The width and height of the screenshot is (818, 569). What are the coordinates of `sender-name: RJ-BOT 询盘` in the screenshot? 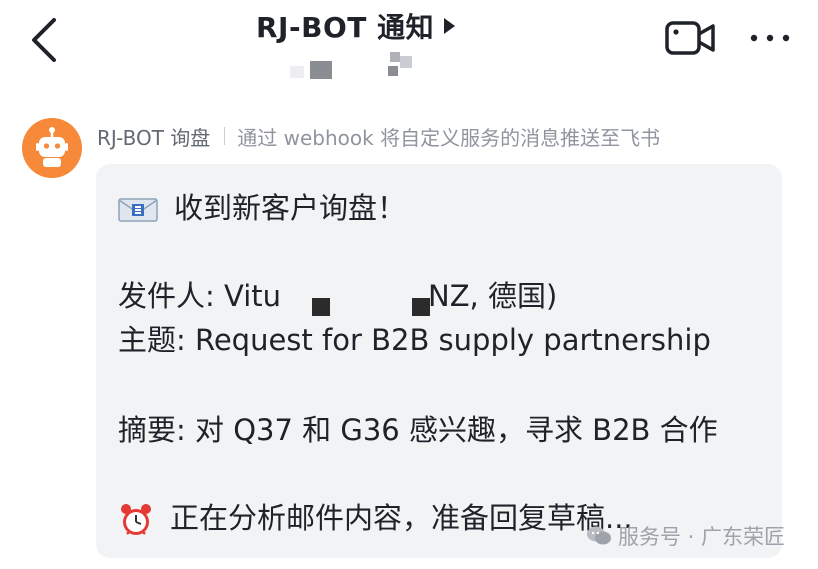 It's located at (153, 136).